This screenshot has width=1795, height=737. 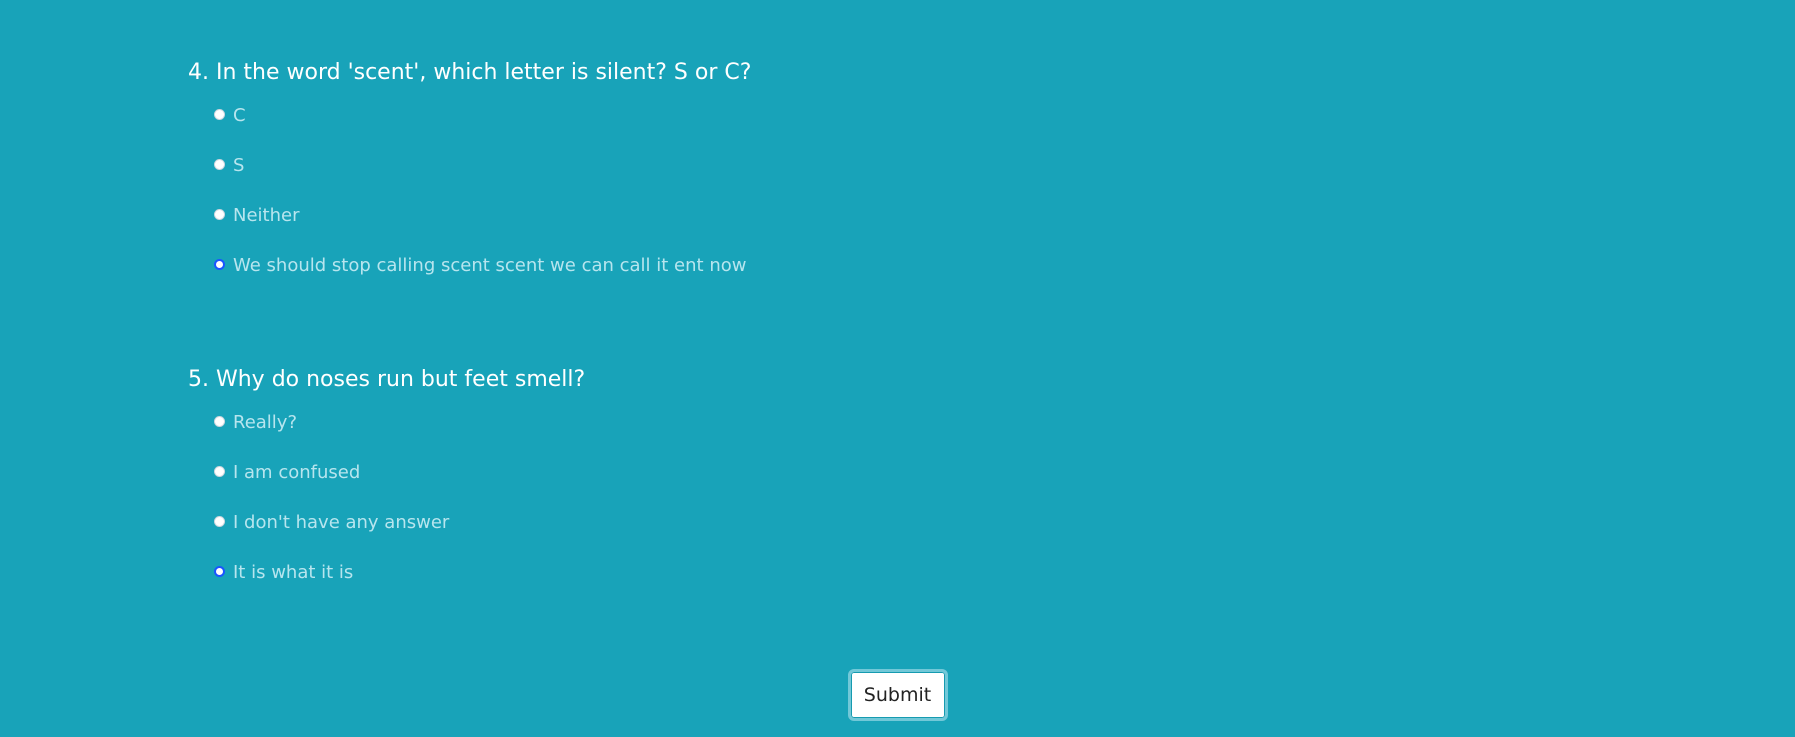 I want to click on answer-option-neither: Neither, so click(x=901, y=215).